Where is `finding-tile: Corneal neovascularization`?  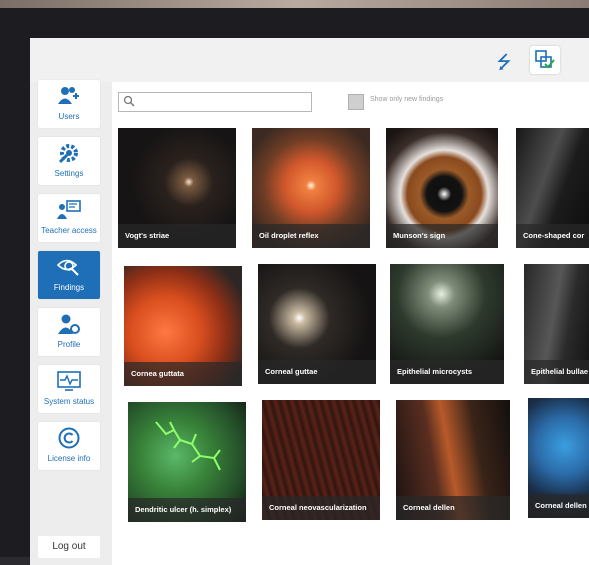 finding-tile: Corneal neovascularization is located at coordinates (321, 460).